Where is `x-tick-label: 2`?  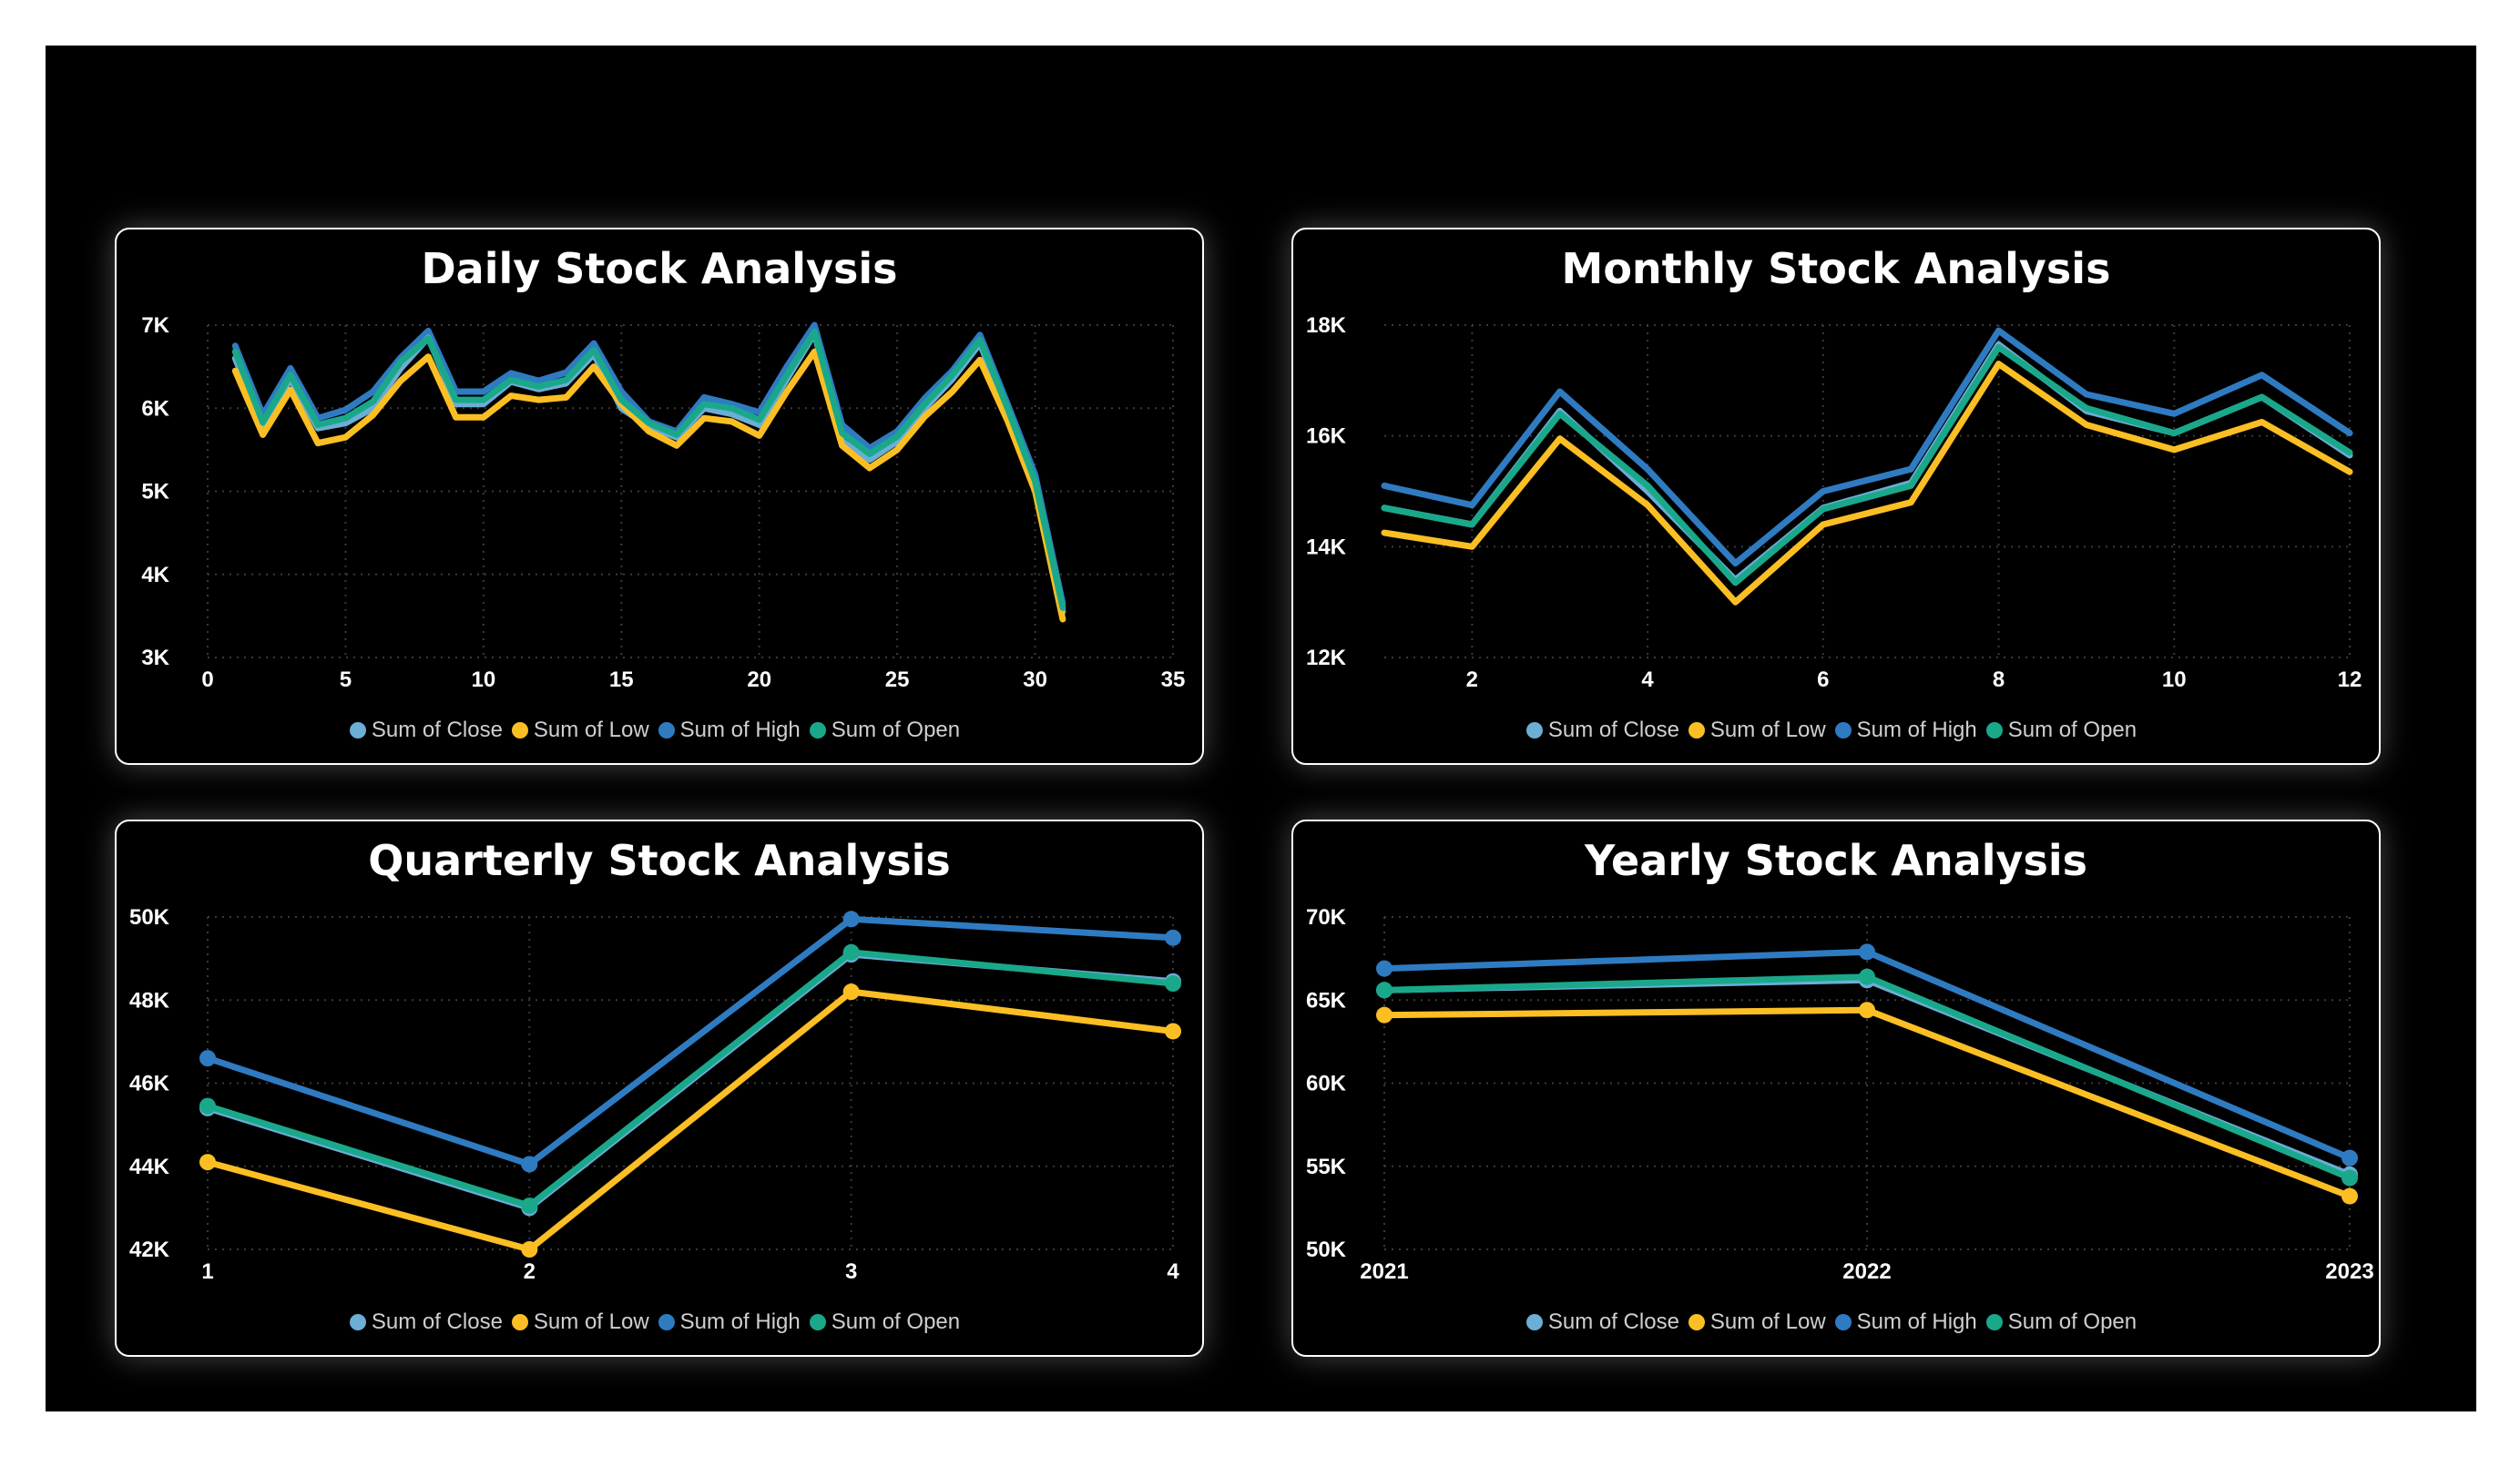
x-tick-label: 2 is located at coordinates (1472, 679).